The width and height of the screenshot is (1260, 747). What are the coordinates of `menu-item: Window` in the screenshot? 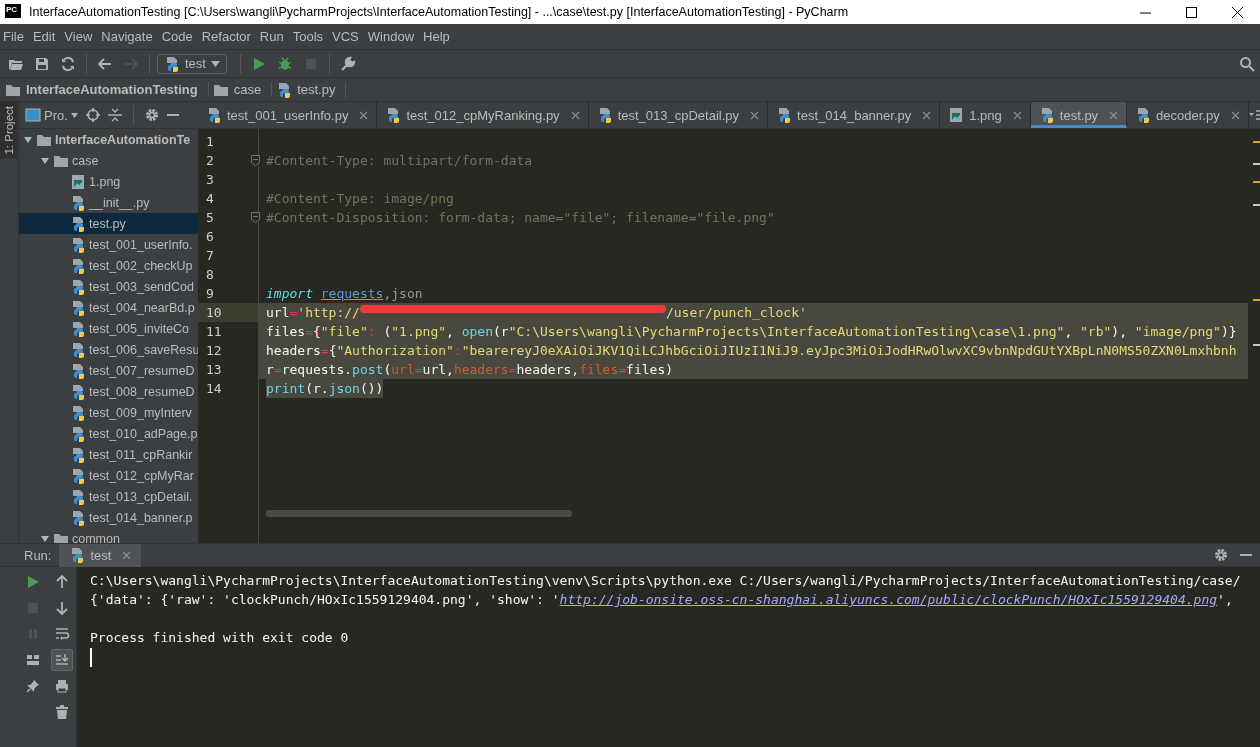 It's located at (392, 36).